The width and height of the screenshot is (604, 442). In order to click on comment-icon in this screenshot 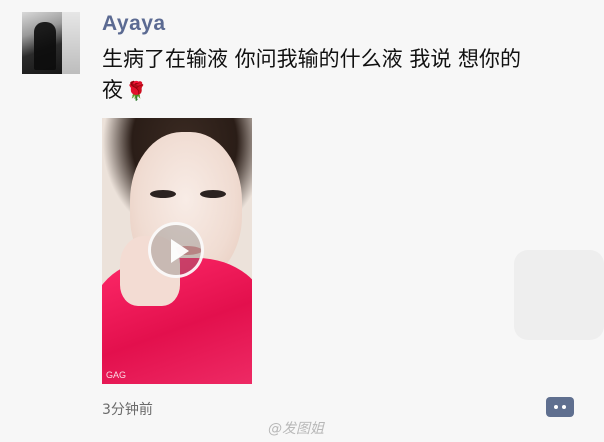, I will do `click(560, 407)`.